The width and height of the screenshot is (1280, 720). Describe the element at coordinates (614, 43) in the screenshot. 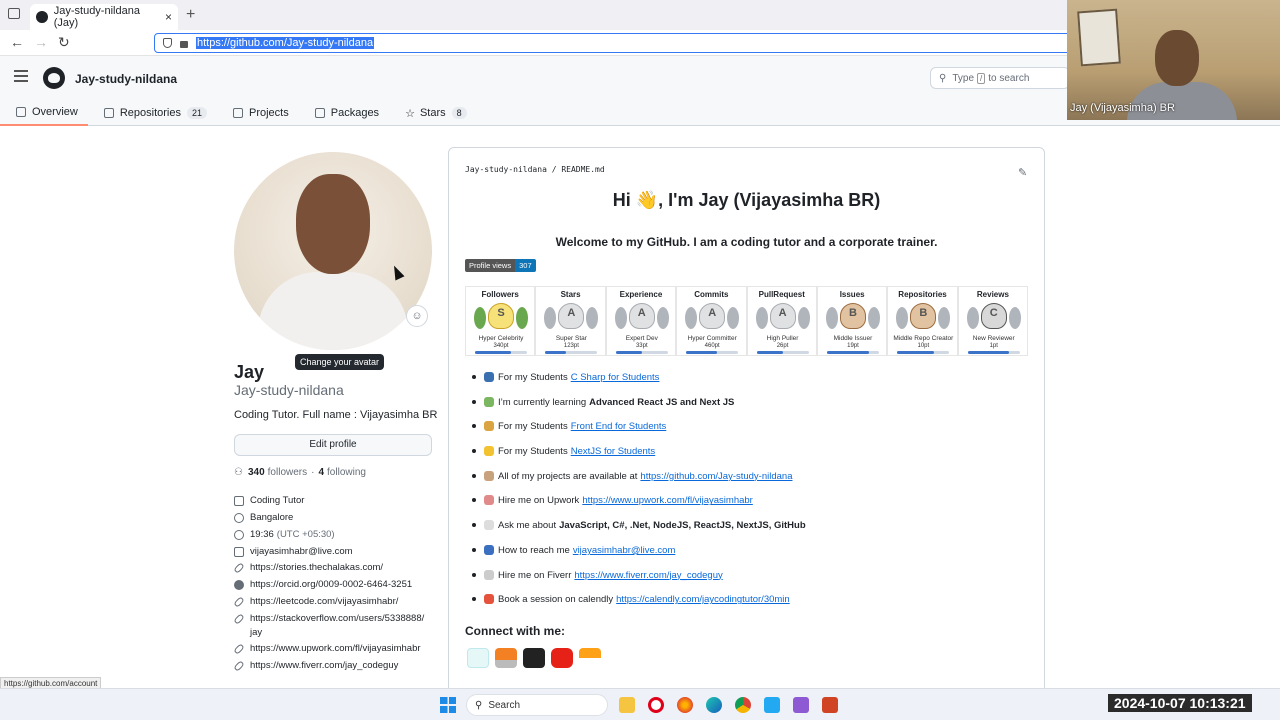

I see `url-bar: https://github.com/Jay-study-nildana` at that location.